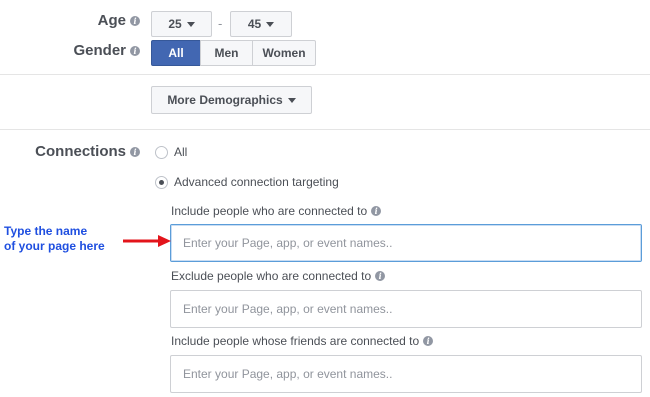  What do you see at coordinates (119, 20) in the screenshot?
I see `age-label: Age i` at bounding box center [119, 20].